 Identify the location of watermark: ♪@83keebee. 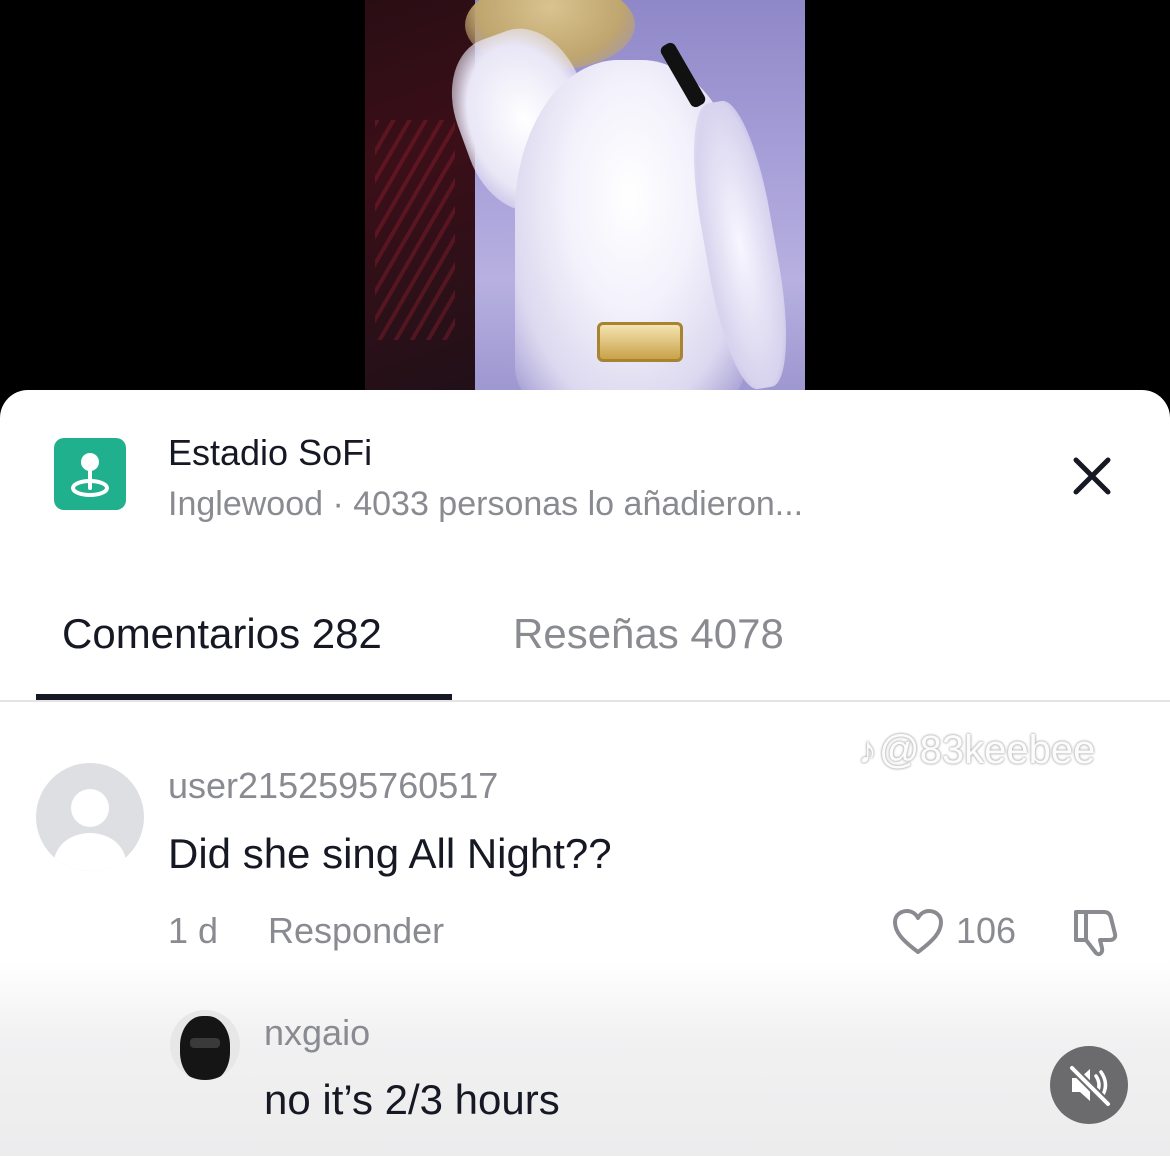
(976, 750).